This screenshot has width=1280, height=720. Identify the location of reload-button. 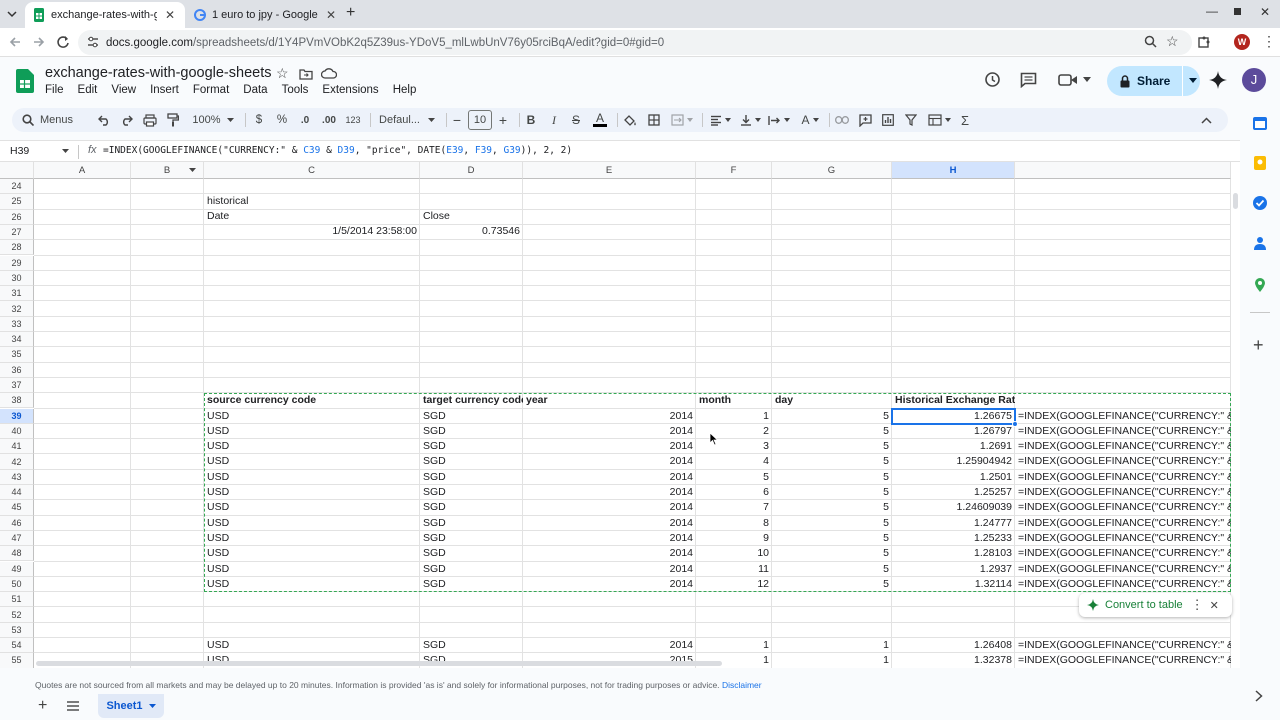
(63, 42).